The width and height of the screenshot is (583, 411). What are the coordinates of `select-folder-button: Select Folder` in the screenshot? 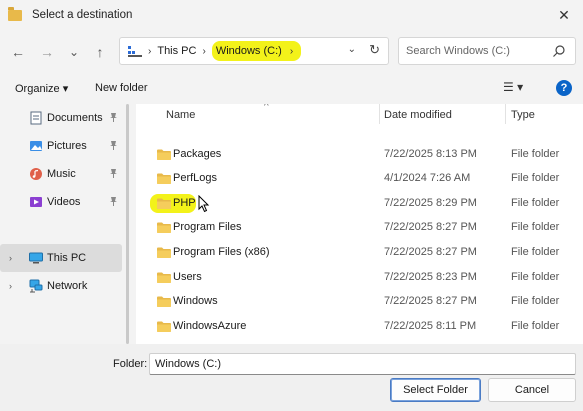 It's located at (435, 390).